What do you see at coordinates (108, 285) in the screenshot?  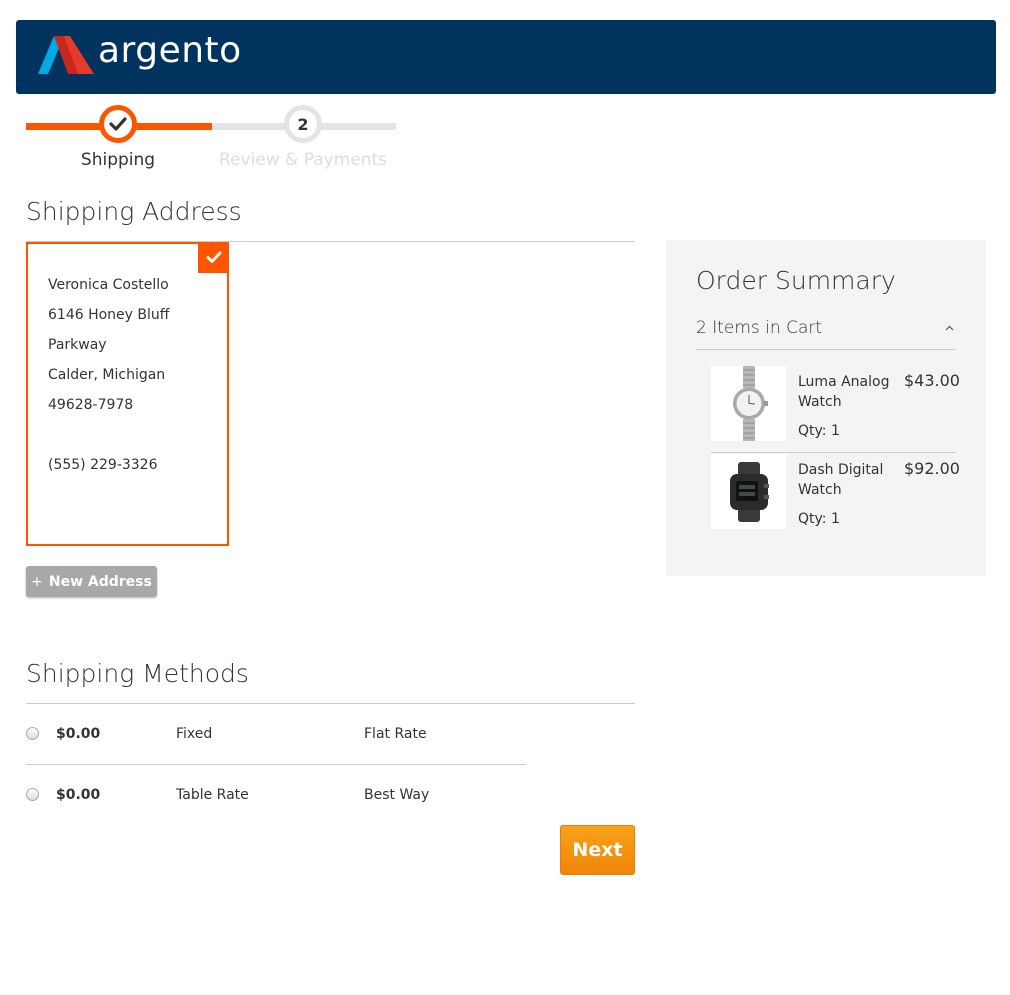 I see `address-name: Veronica Costello` at bounding box center [108, 285].